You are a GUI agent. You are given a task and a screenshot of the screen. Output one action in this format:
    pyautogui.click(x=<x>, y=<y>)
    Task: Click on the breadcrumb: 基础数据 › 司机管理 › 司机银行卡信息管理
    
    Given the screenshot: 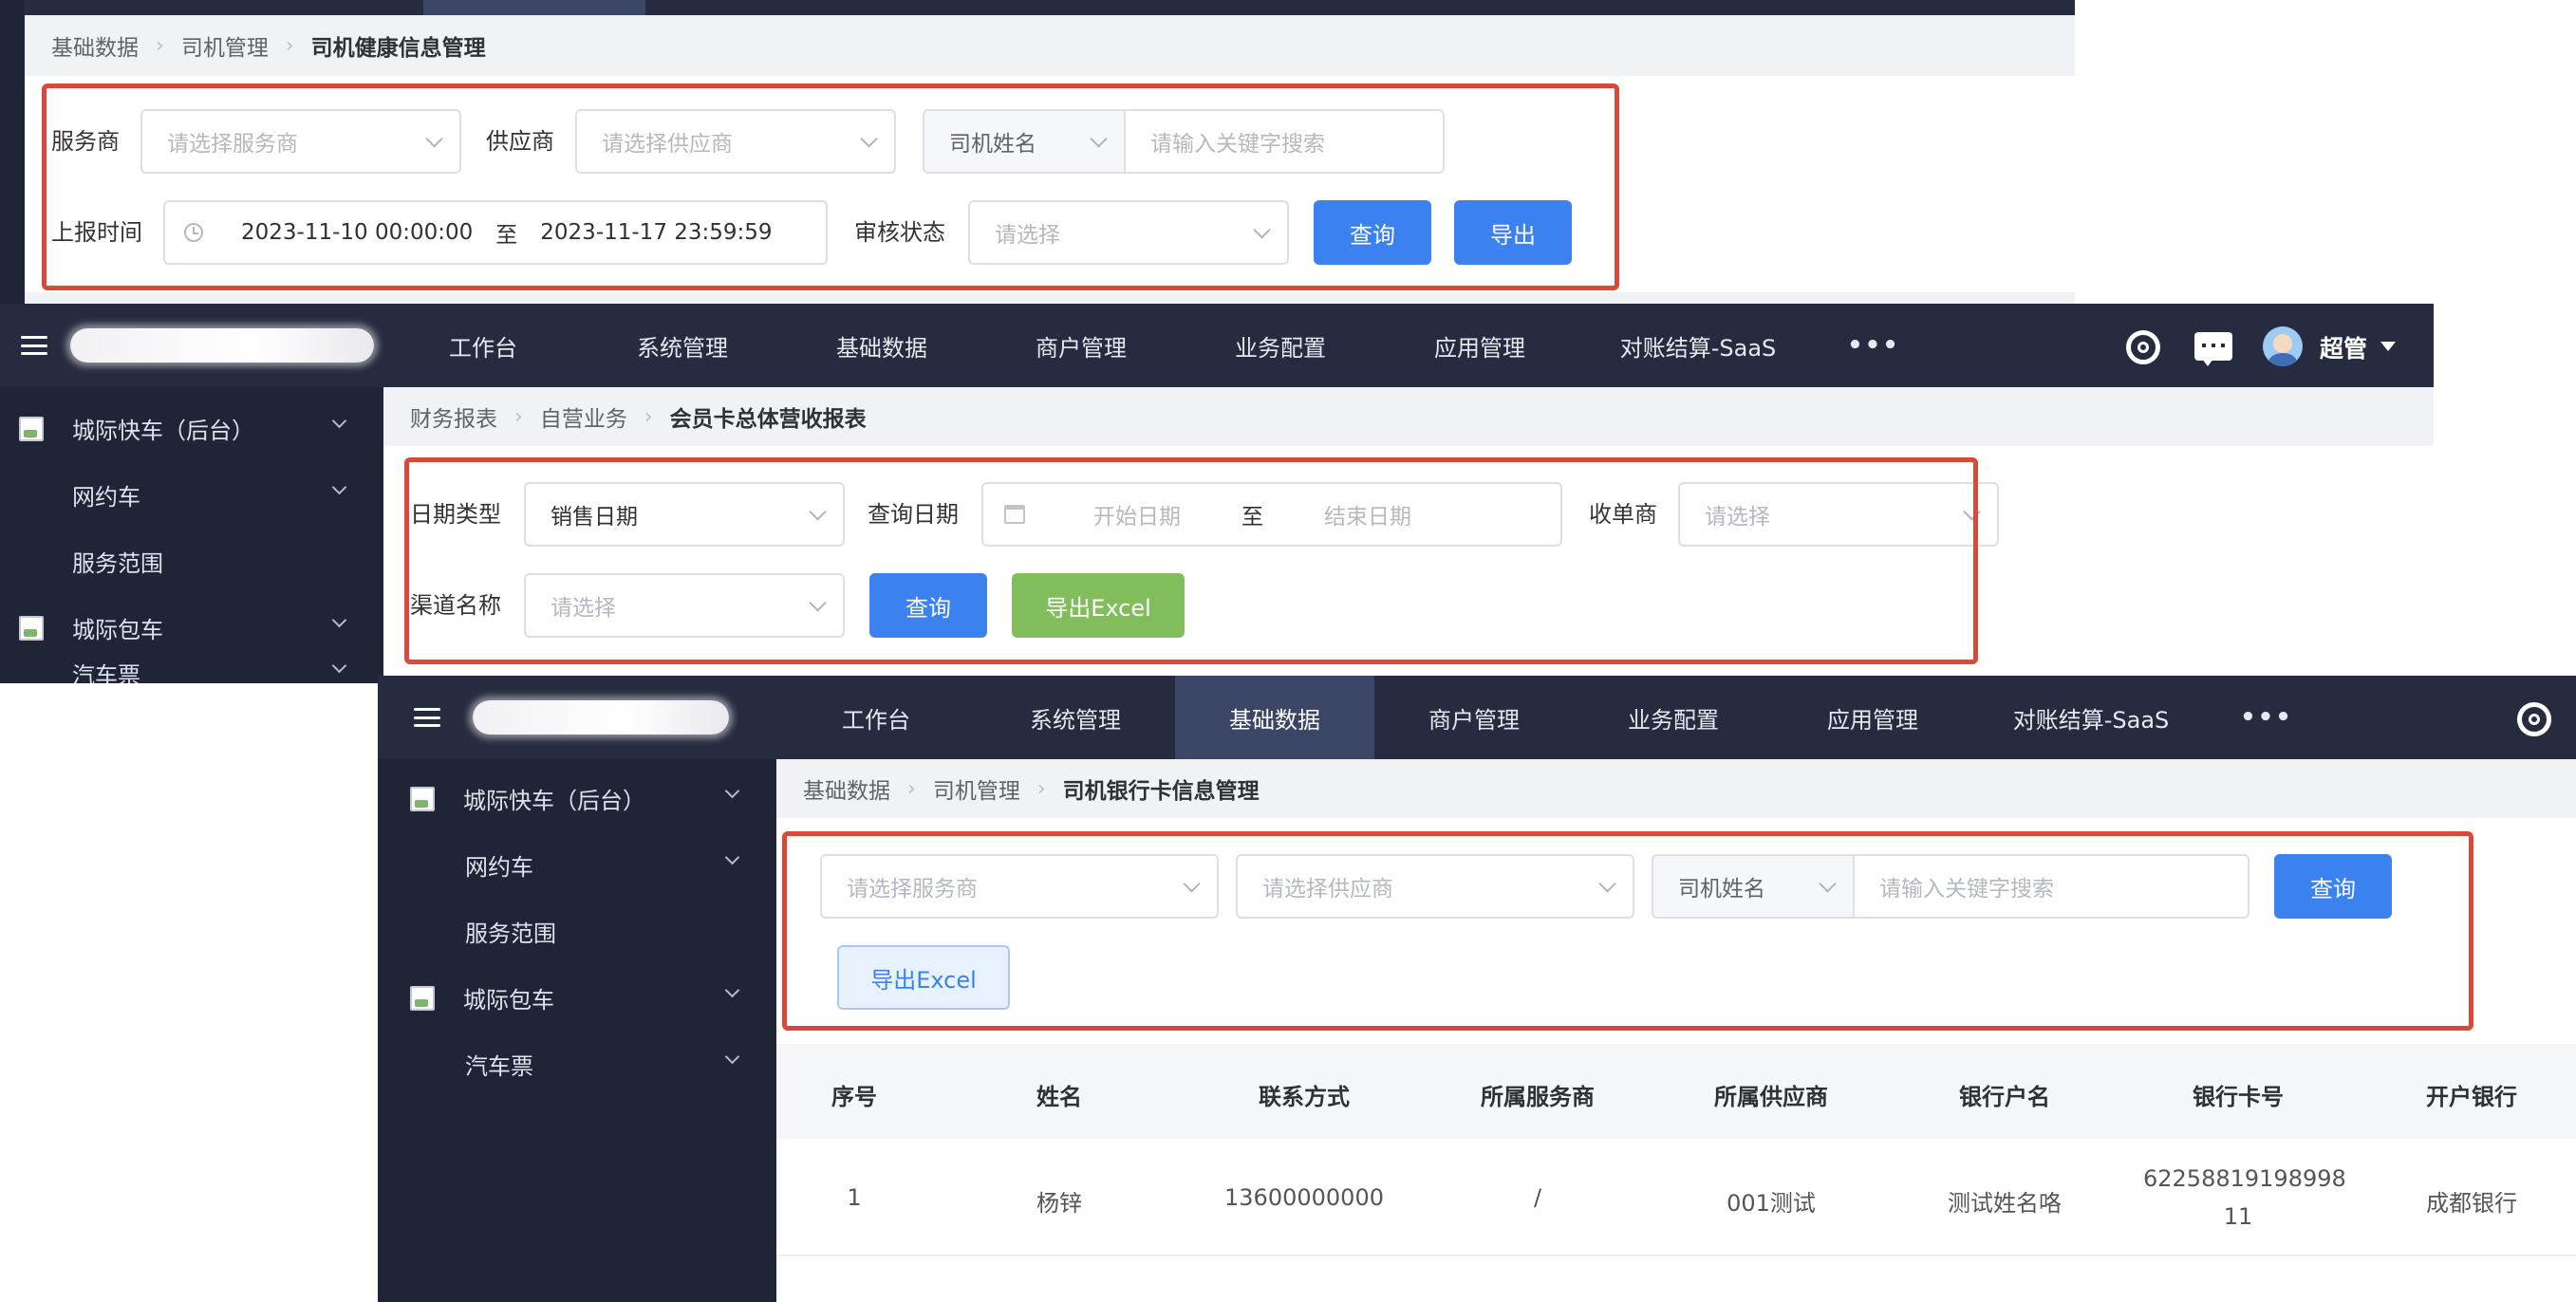 What is the action you would take?
    pyautogui.click(x=1676, y=788)
    